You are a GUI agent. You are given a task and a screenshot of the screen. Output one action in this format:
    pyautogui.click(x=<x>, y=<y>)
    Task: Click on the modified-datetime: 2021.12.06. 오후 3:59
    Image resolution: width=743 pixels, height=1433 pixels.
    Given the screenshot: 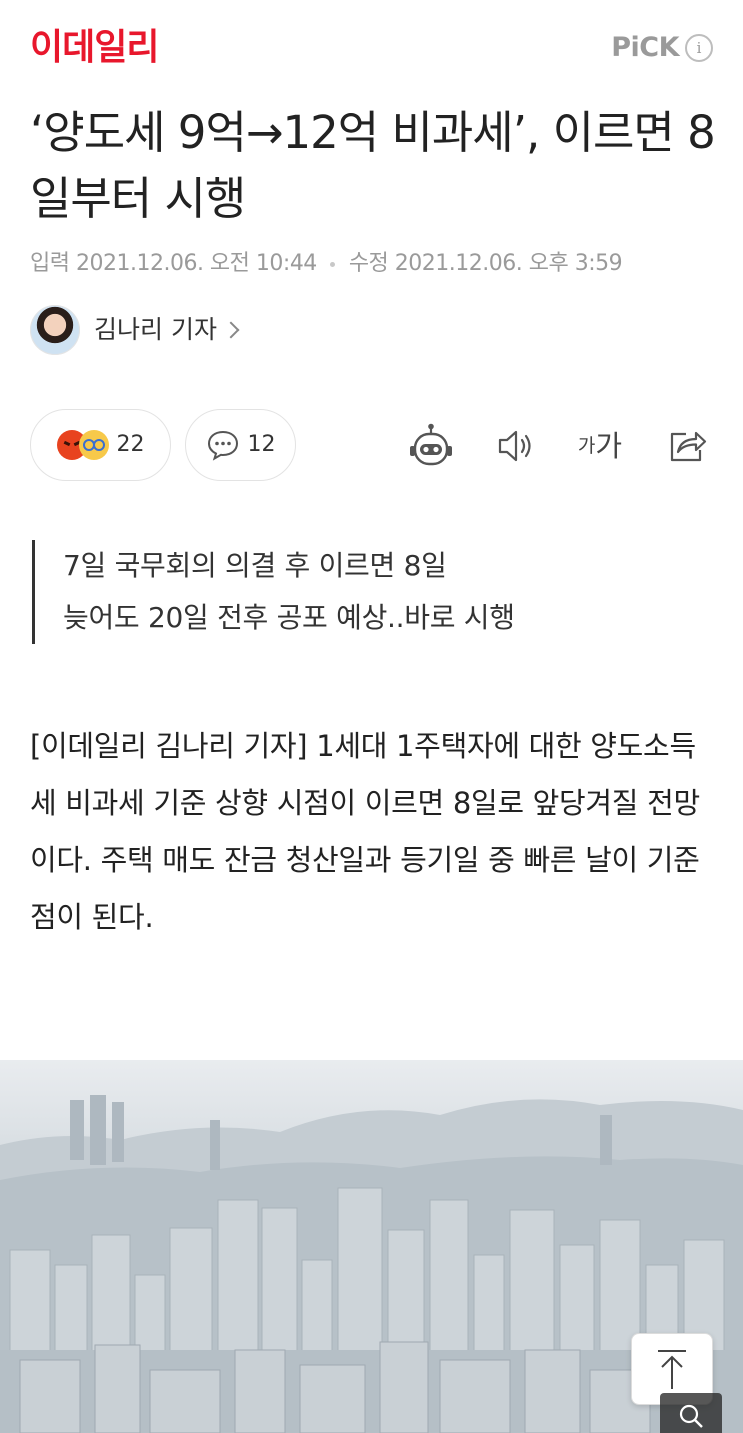 What is the action you would take?
    pyautogui.click(x=508, y=263)
    